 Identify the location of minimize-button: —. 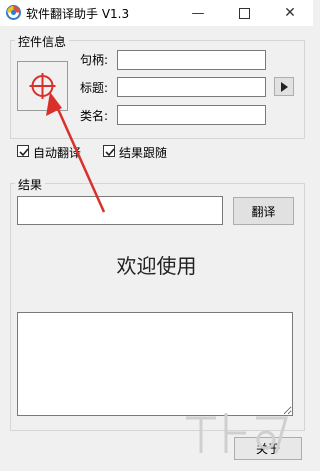
(198, 13).